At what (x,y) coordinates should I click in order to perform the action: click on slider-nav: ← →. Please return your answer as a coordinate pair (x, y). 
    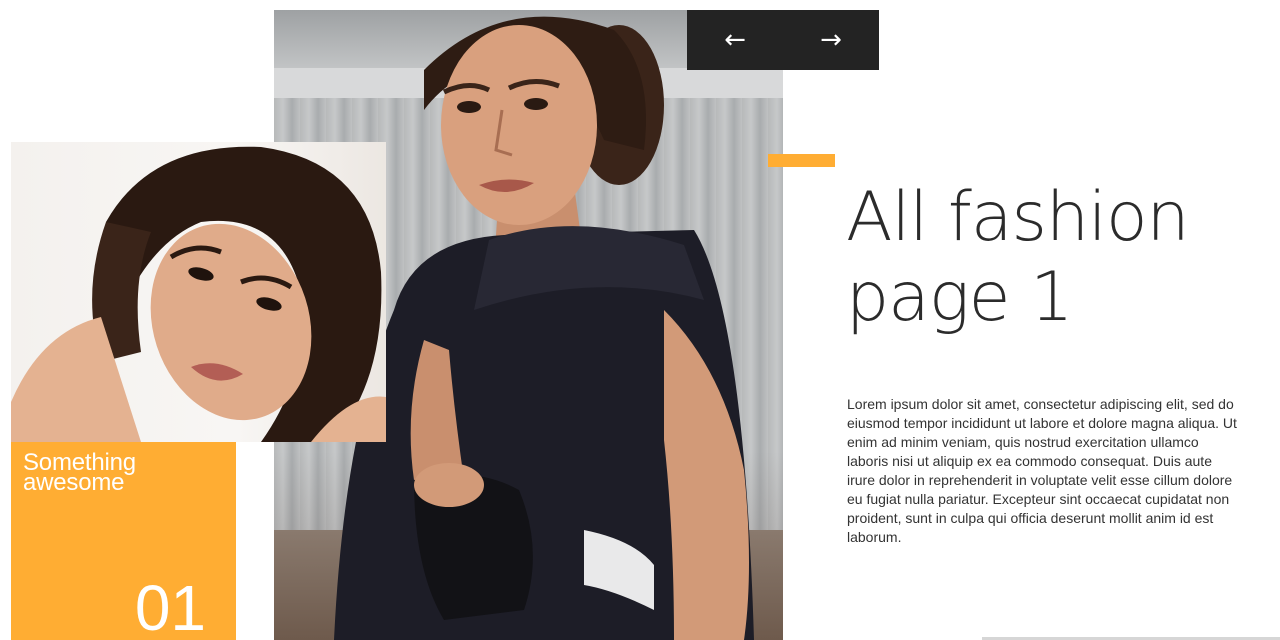
    Looking at the image, I should click on (783, 40).